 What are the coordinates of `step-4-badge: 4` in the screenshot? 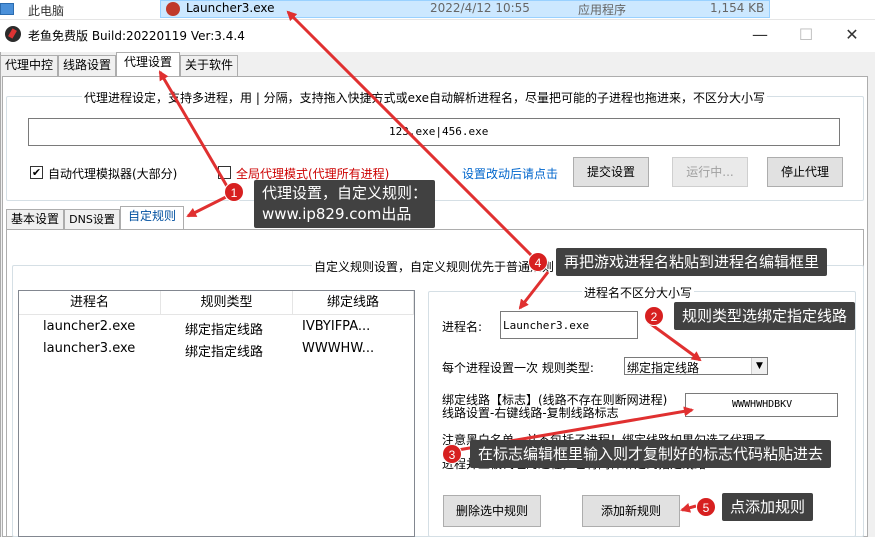 It's located at (538, 262).